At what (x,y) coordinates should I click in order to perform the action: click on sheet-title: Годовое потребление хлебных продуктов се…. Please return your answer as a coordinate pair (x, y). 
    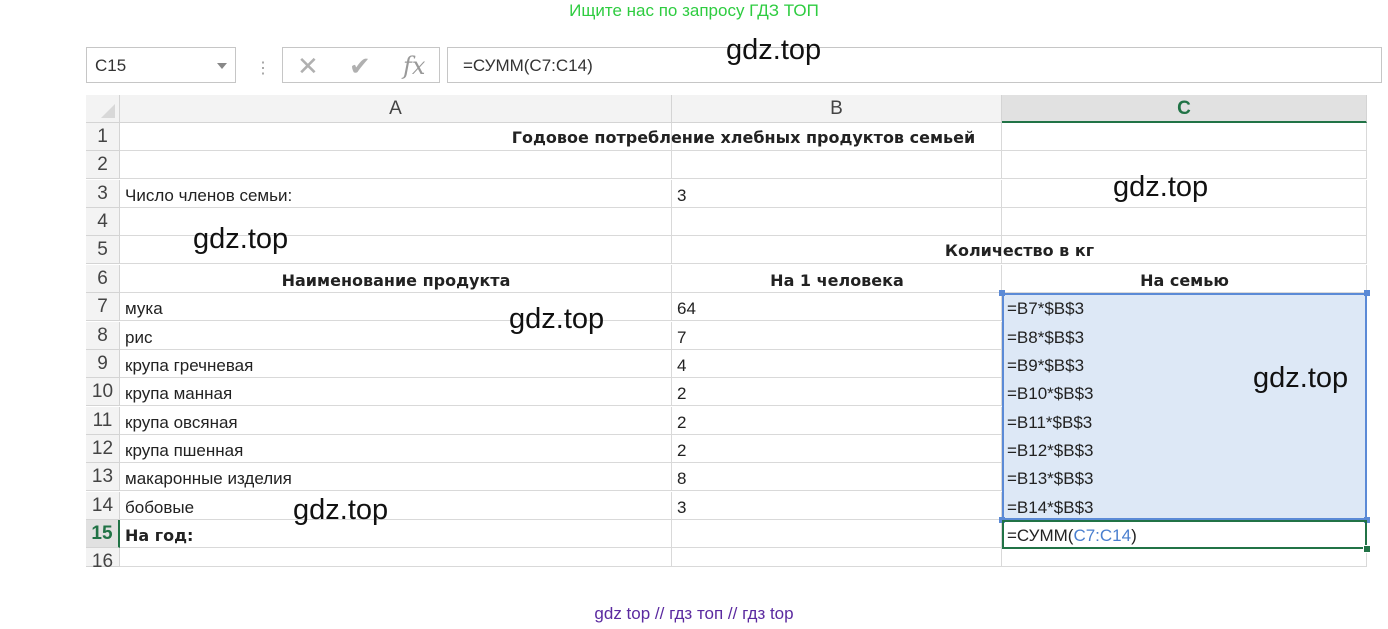
    Looking at the image, I should click on (743, 137).